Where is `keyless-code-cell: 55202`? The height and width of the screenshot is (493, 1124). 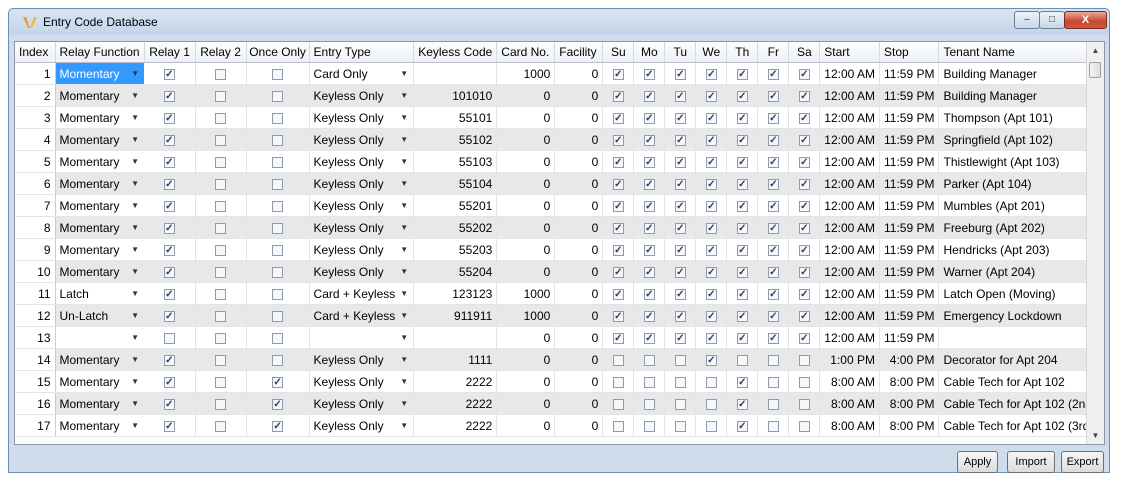
keyless-code-cell: 55202 is located at coordinates (455, 227).